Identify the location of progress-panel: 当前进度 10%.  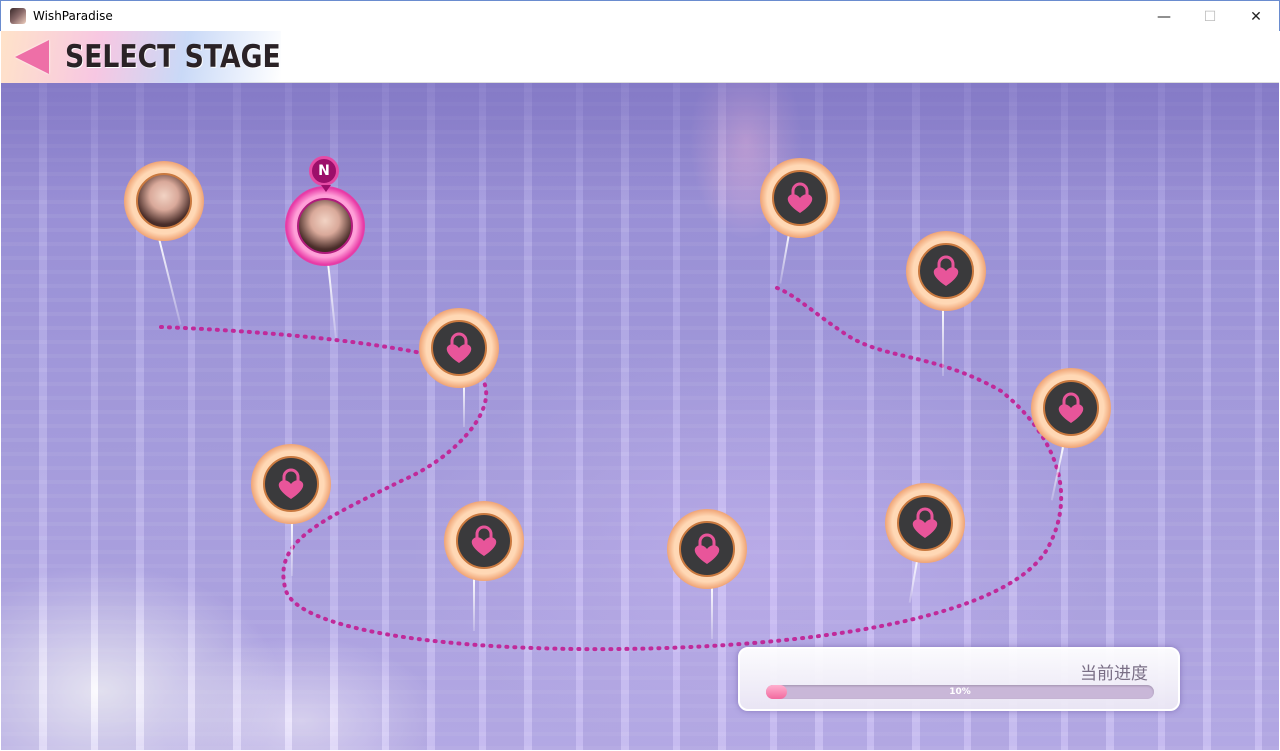
(959, 679).